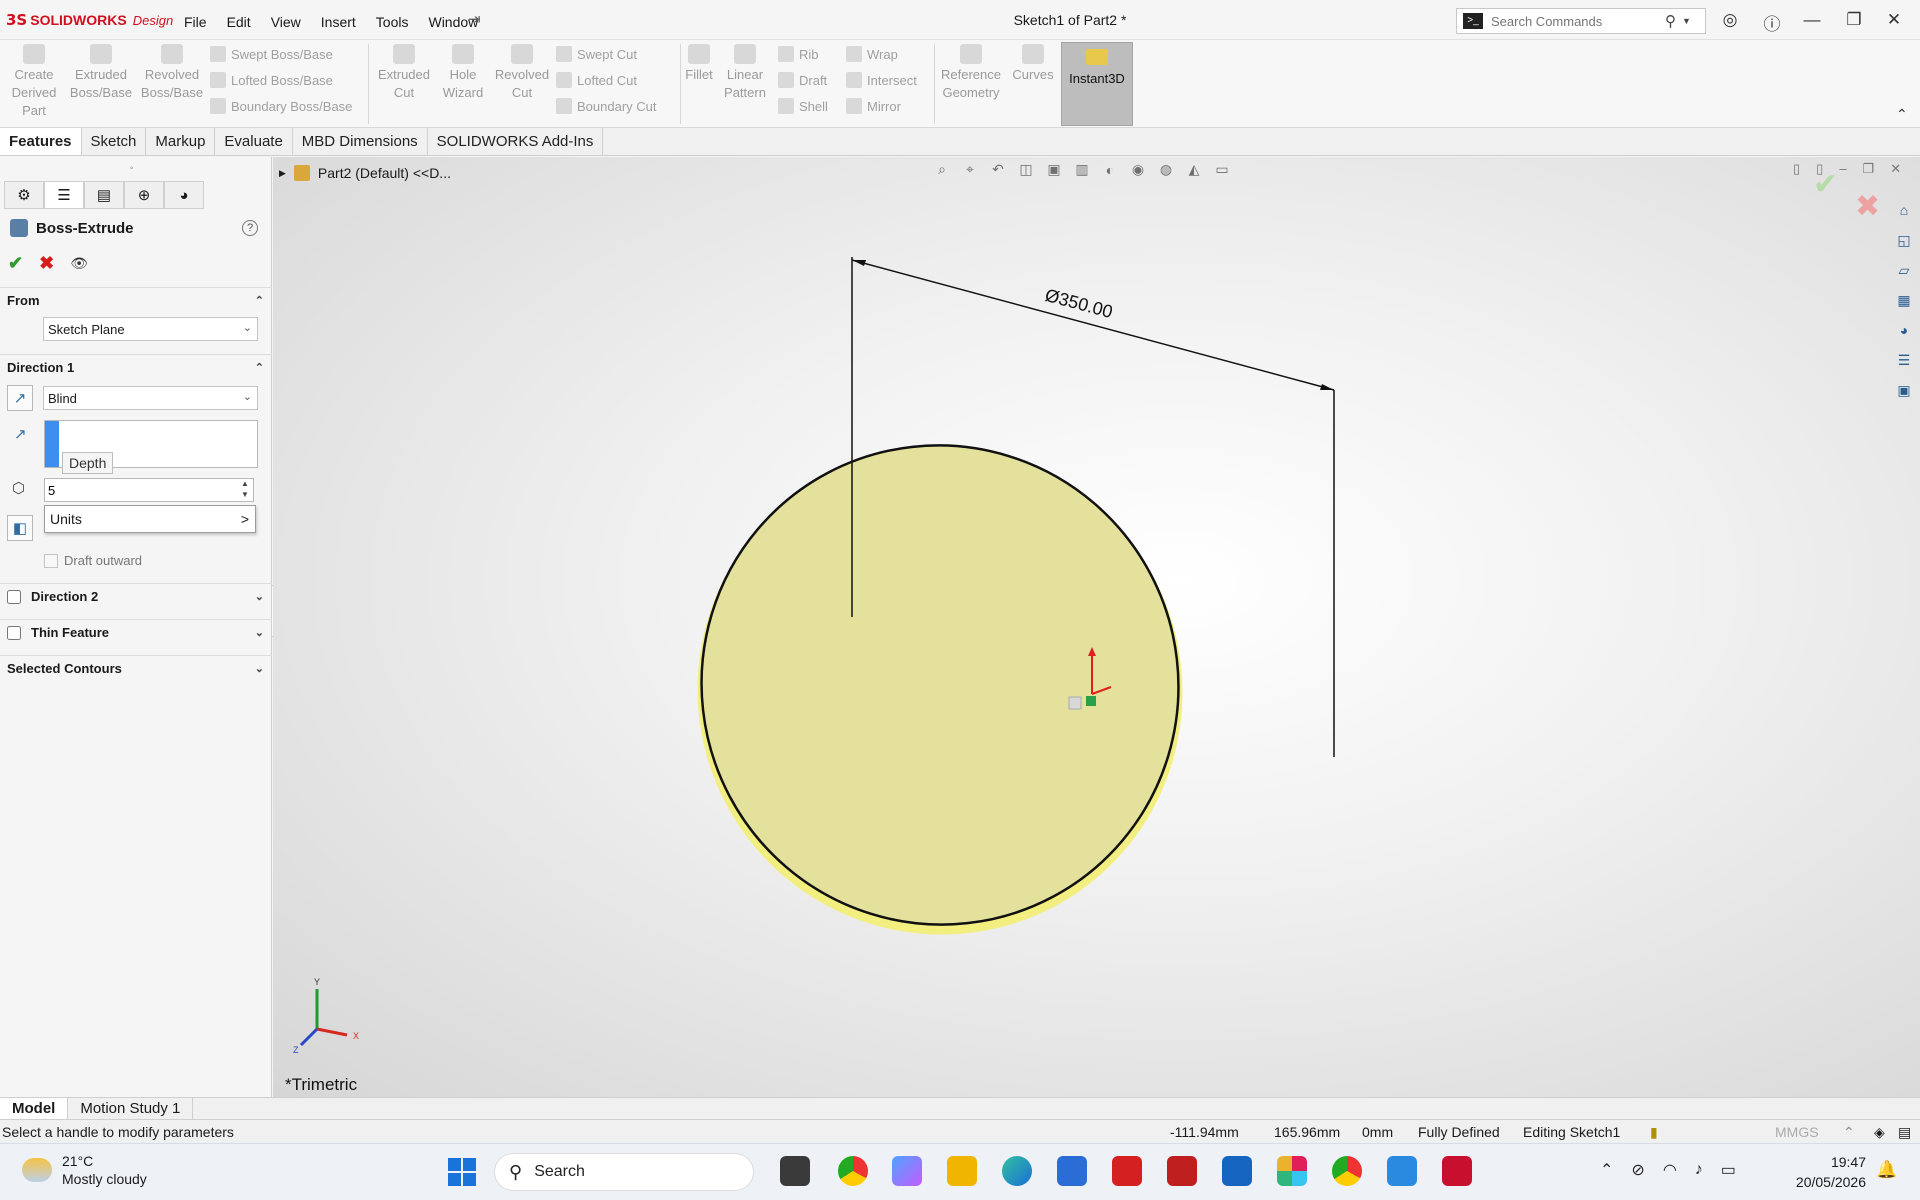 This screenshot has width=1920, height=1200. What do you see at coordinates (1869, 169) in the screenshot?
I see `restore-icon: ❐` at bounding box center [1869, 169].